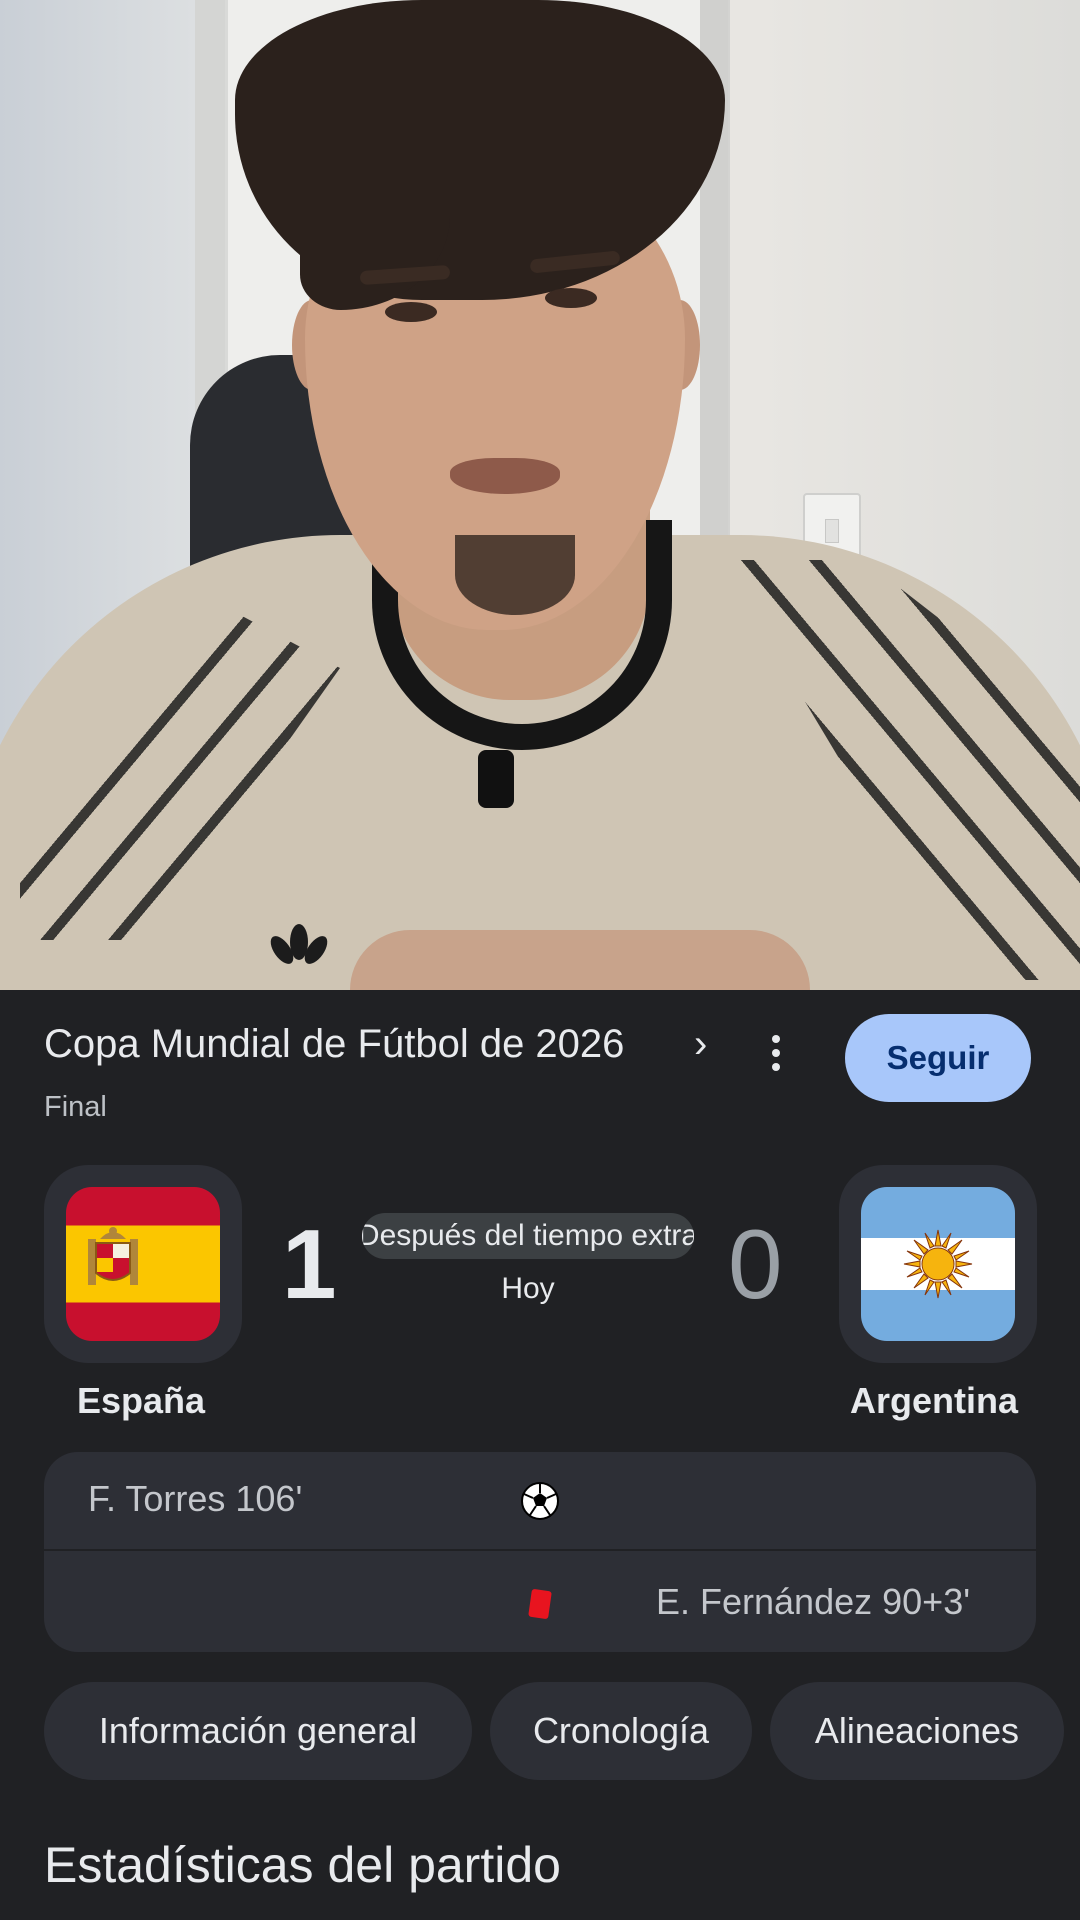 The height and width of the screenshot is (1920, 1080). Describe the element at coordinates (505, 476) in the screenshot. I see `mouth` at that location.